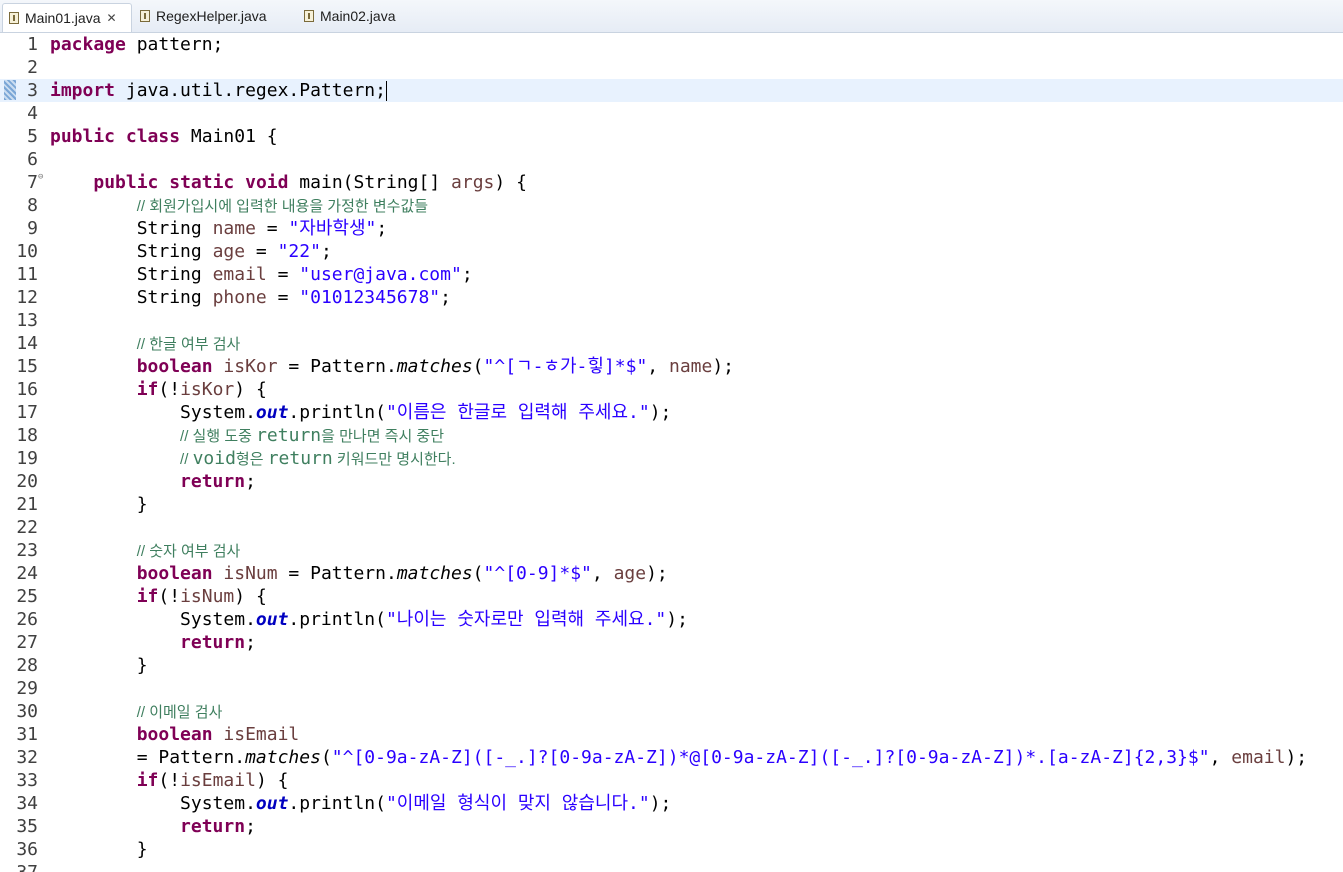 The height and width of the screenshot is (872, 1343). What do you see at coordinates (671, 665) in the screenshot?
I see `code-line: 28 }` at bounding box center [671, 665].